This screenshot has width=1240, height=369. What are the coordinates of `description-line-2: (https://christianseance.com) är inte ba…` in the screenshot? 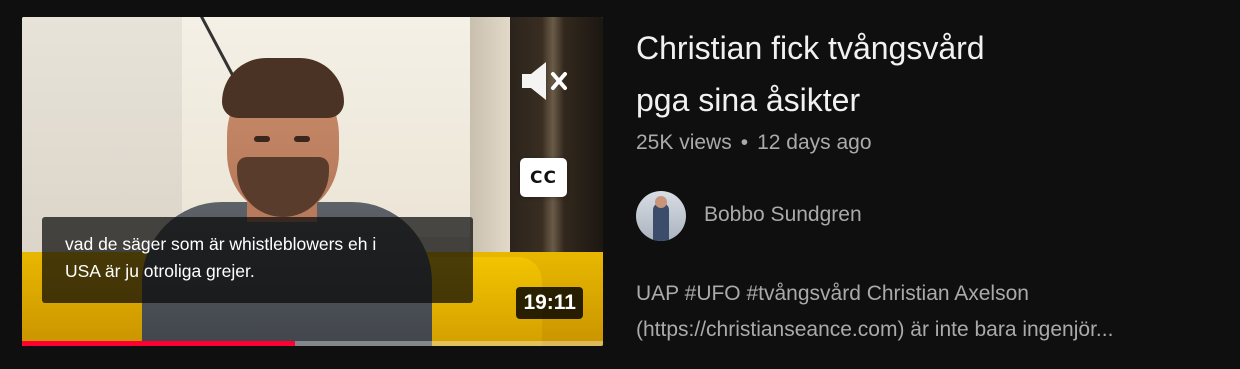 It's located at (875, 329).